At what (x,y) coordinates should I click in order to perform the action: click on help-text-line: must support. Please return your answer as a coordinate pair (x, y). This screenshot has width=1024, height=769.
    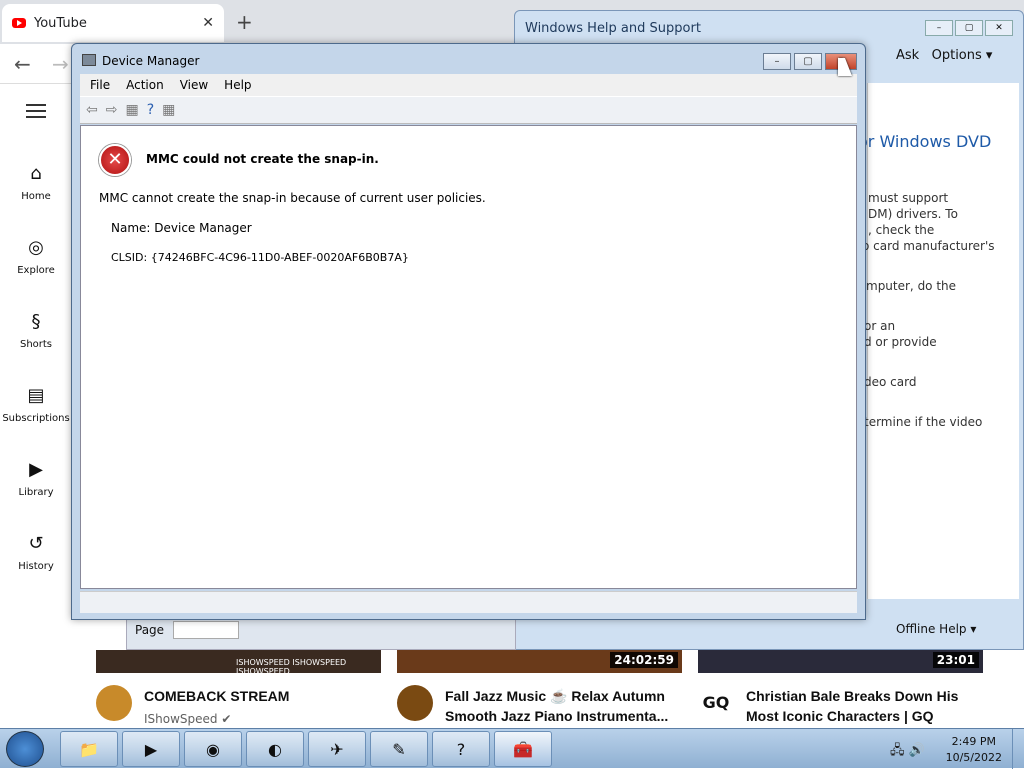
    Looking at the image, I should click on (908, 198).